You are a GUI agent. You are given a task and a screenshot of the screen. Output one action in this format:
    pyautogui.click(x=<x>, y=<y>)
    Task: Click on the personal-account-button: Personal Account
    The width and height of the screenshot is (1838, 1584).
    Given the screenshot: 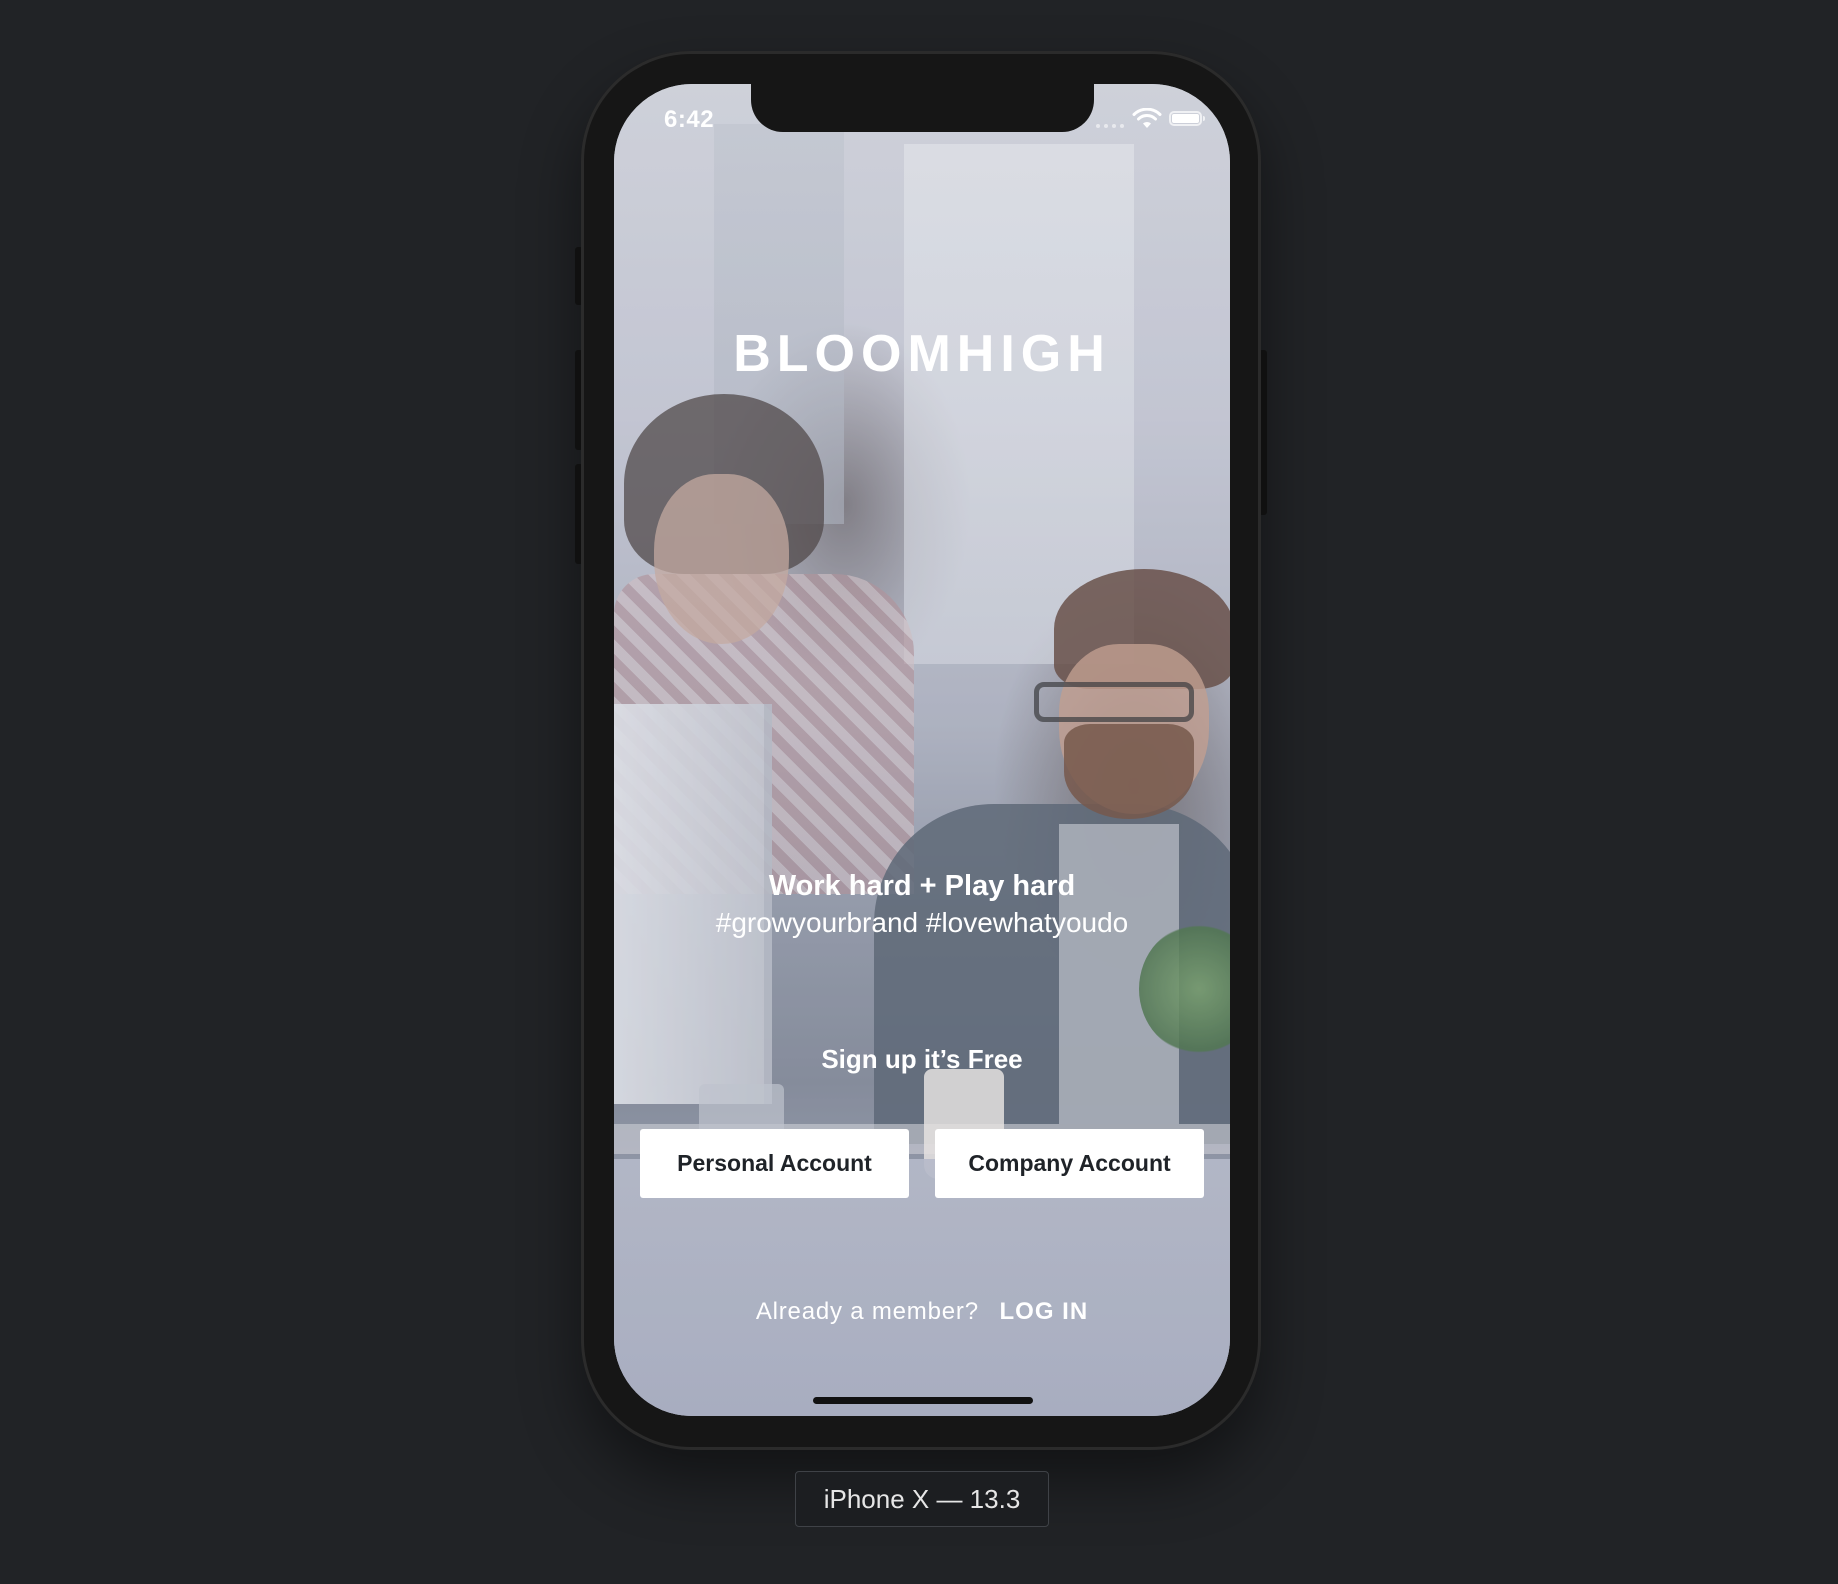 What is the action you would take?
    pyautogui.click(x=774, y=1163)
    